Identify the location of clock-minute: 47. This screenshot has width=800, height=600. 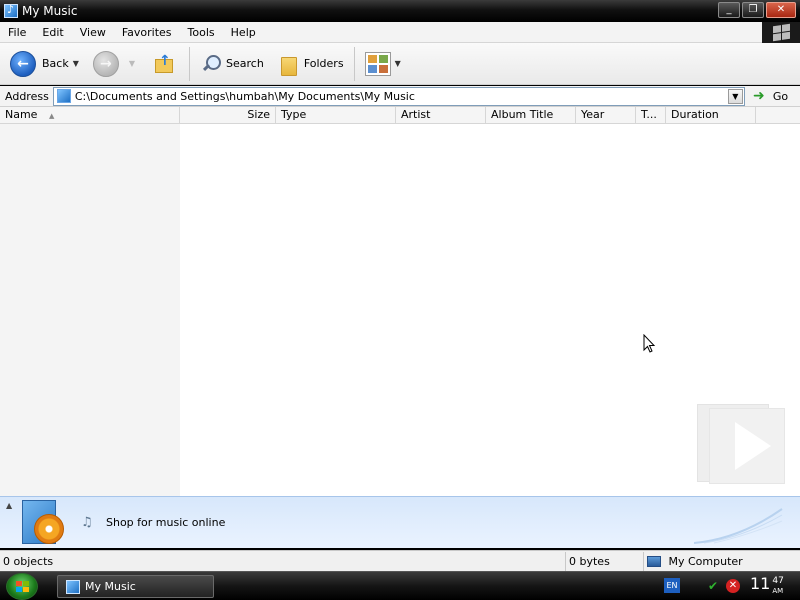
(778, 581).